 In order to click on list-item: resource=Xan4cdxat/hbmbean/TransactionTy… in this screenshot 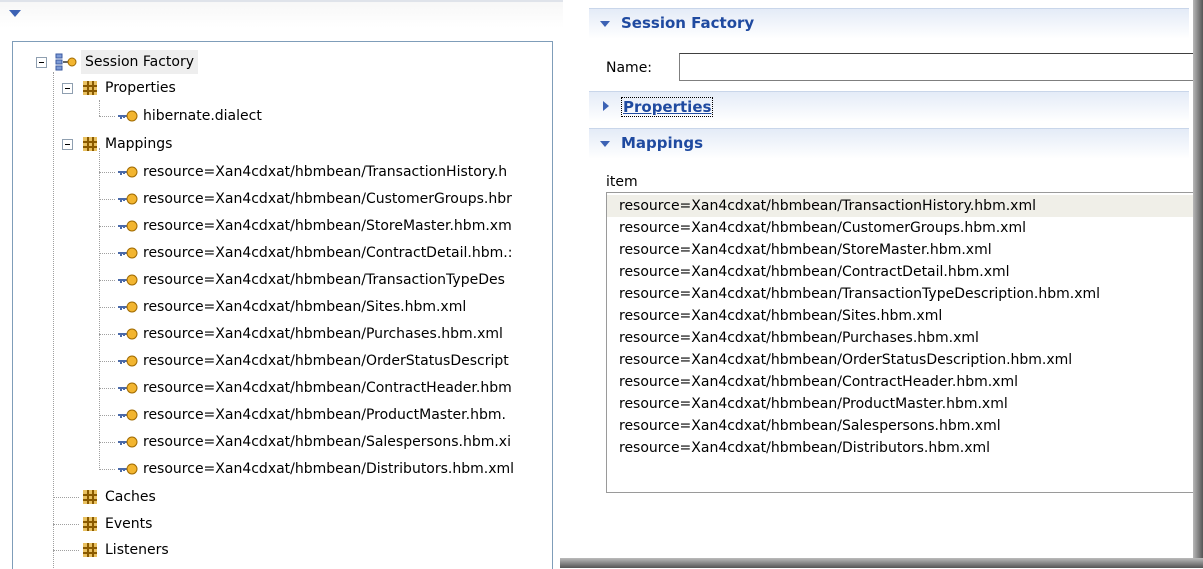, I will do `click(905, 294)`.